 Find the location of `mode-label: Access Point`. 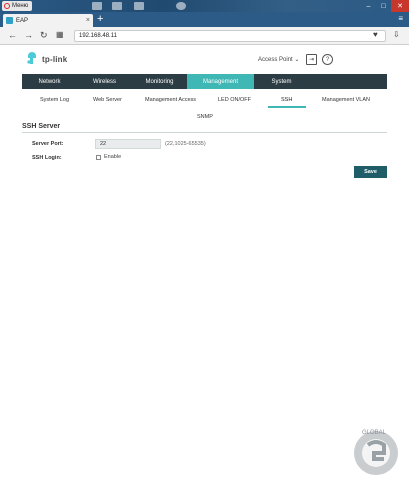

mode-label: Access Point is located at coordinates (275, 60).